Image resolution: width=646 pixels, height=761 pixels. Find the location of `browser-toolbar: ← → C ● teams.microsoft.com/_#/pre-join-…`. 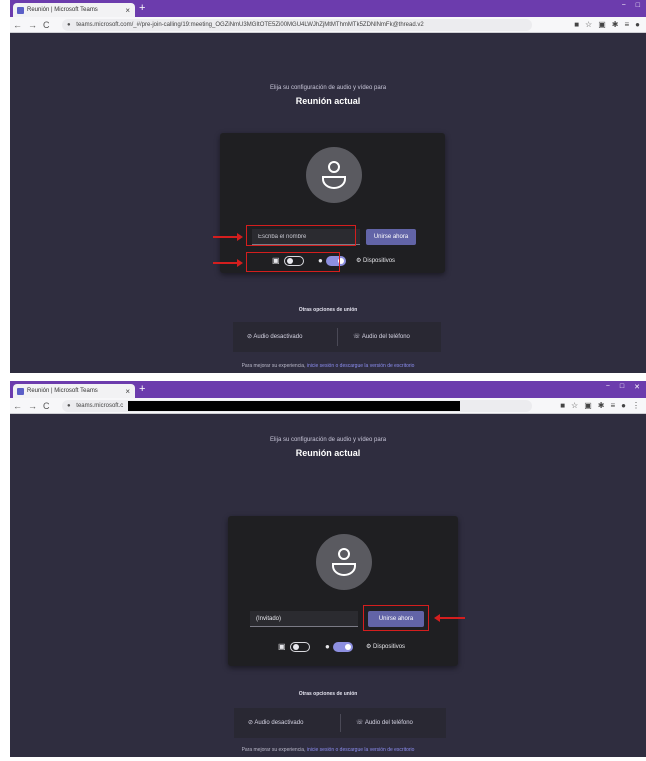

browser-toolbar: ← → C ● teams.microsoft.com/_#/pre-join-… is located at coordinates (328, 25).